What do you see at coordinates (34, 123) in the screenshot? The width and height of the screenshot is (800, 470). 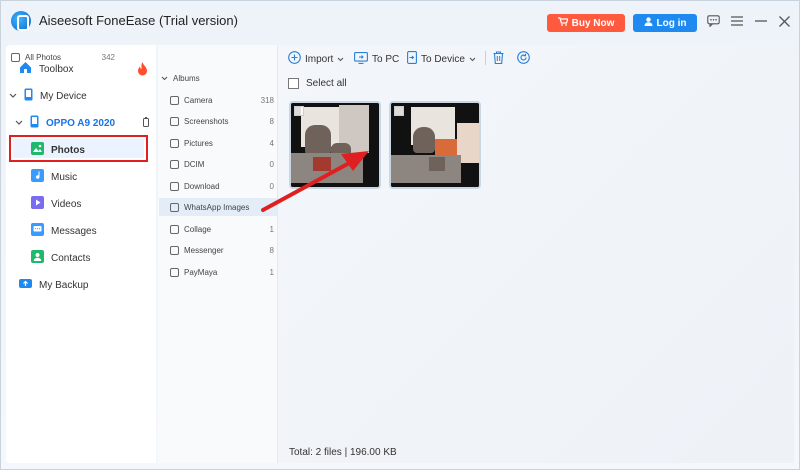 I see `phone-icon` at bounding box center [34, 123].